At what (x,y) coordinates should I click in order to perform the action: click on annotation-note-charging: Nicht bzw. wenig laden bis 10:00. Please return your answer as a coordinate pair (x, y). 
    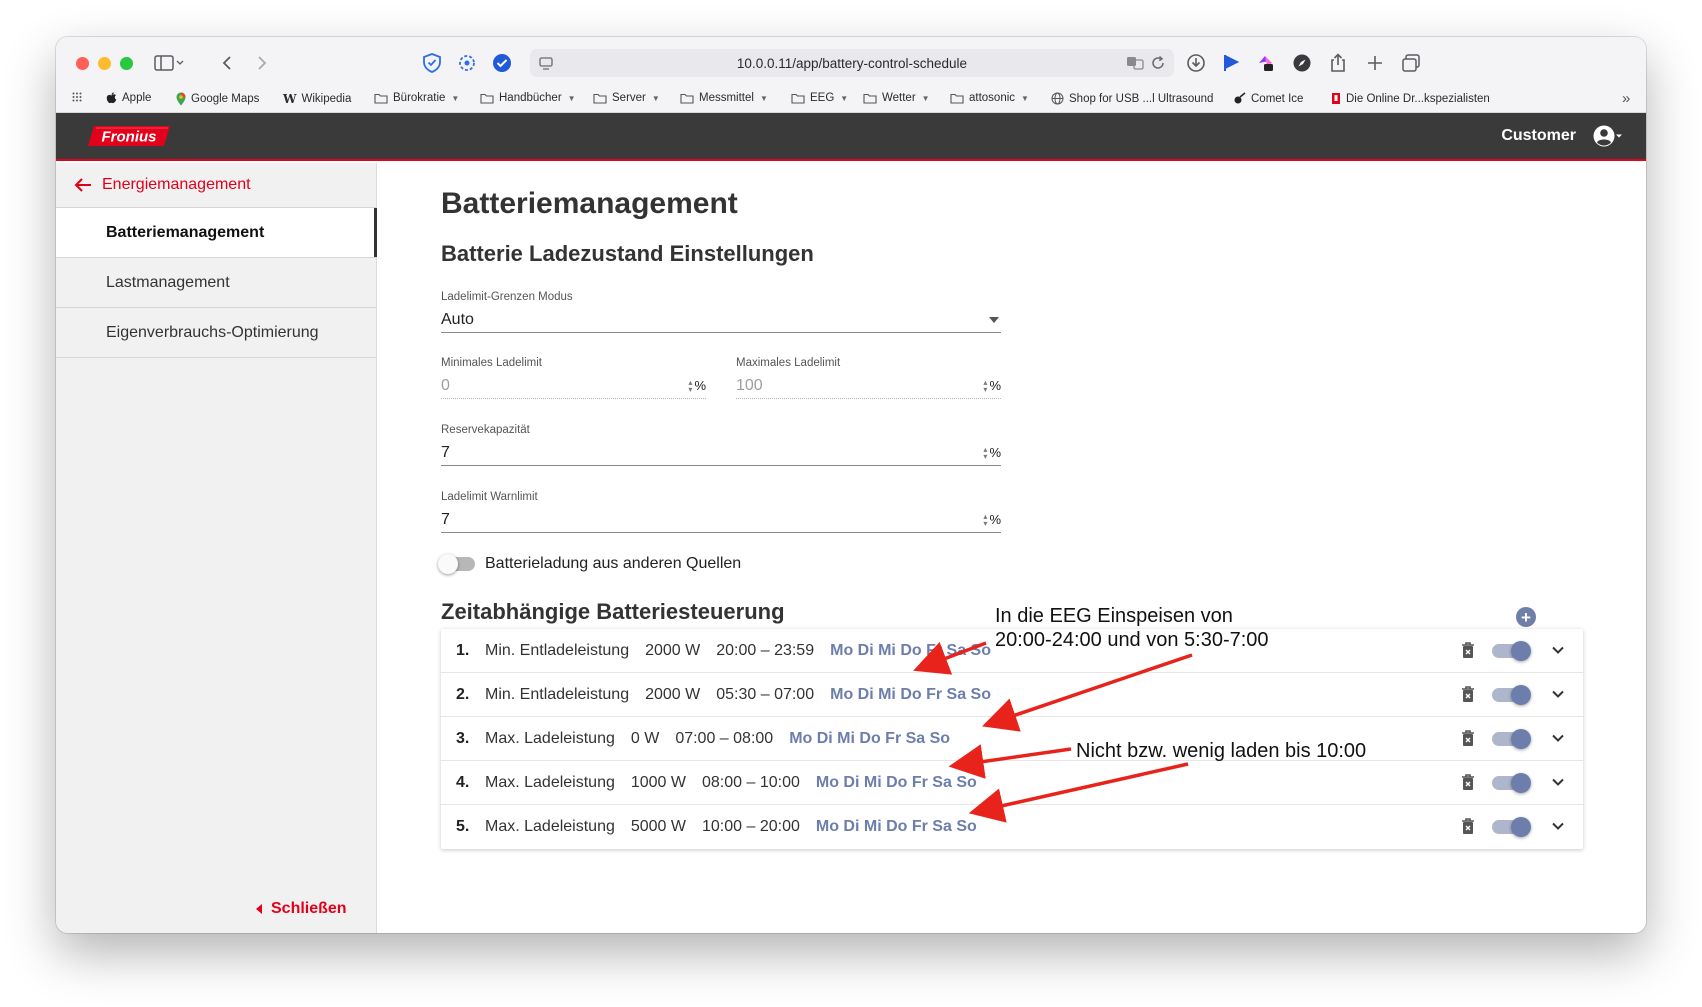
    Looking at the image, I should click on (1221, 751).